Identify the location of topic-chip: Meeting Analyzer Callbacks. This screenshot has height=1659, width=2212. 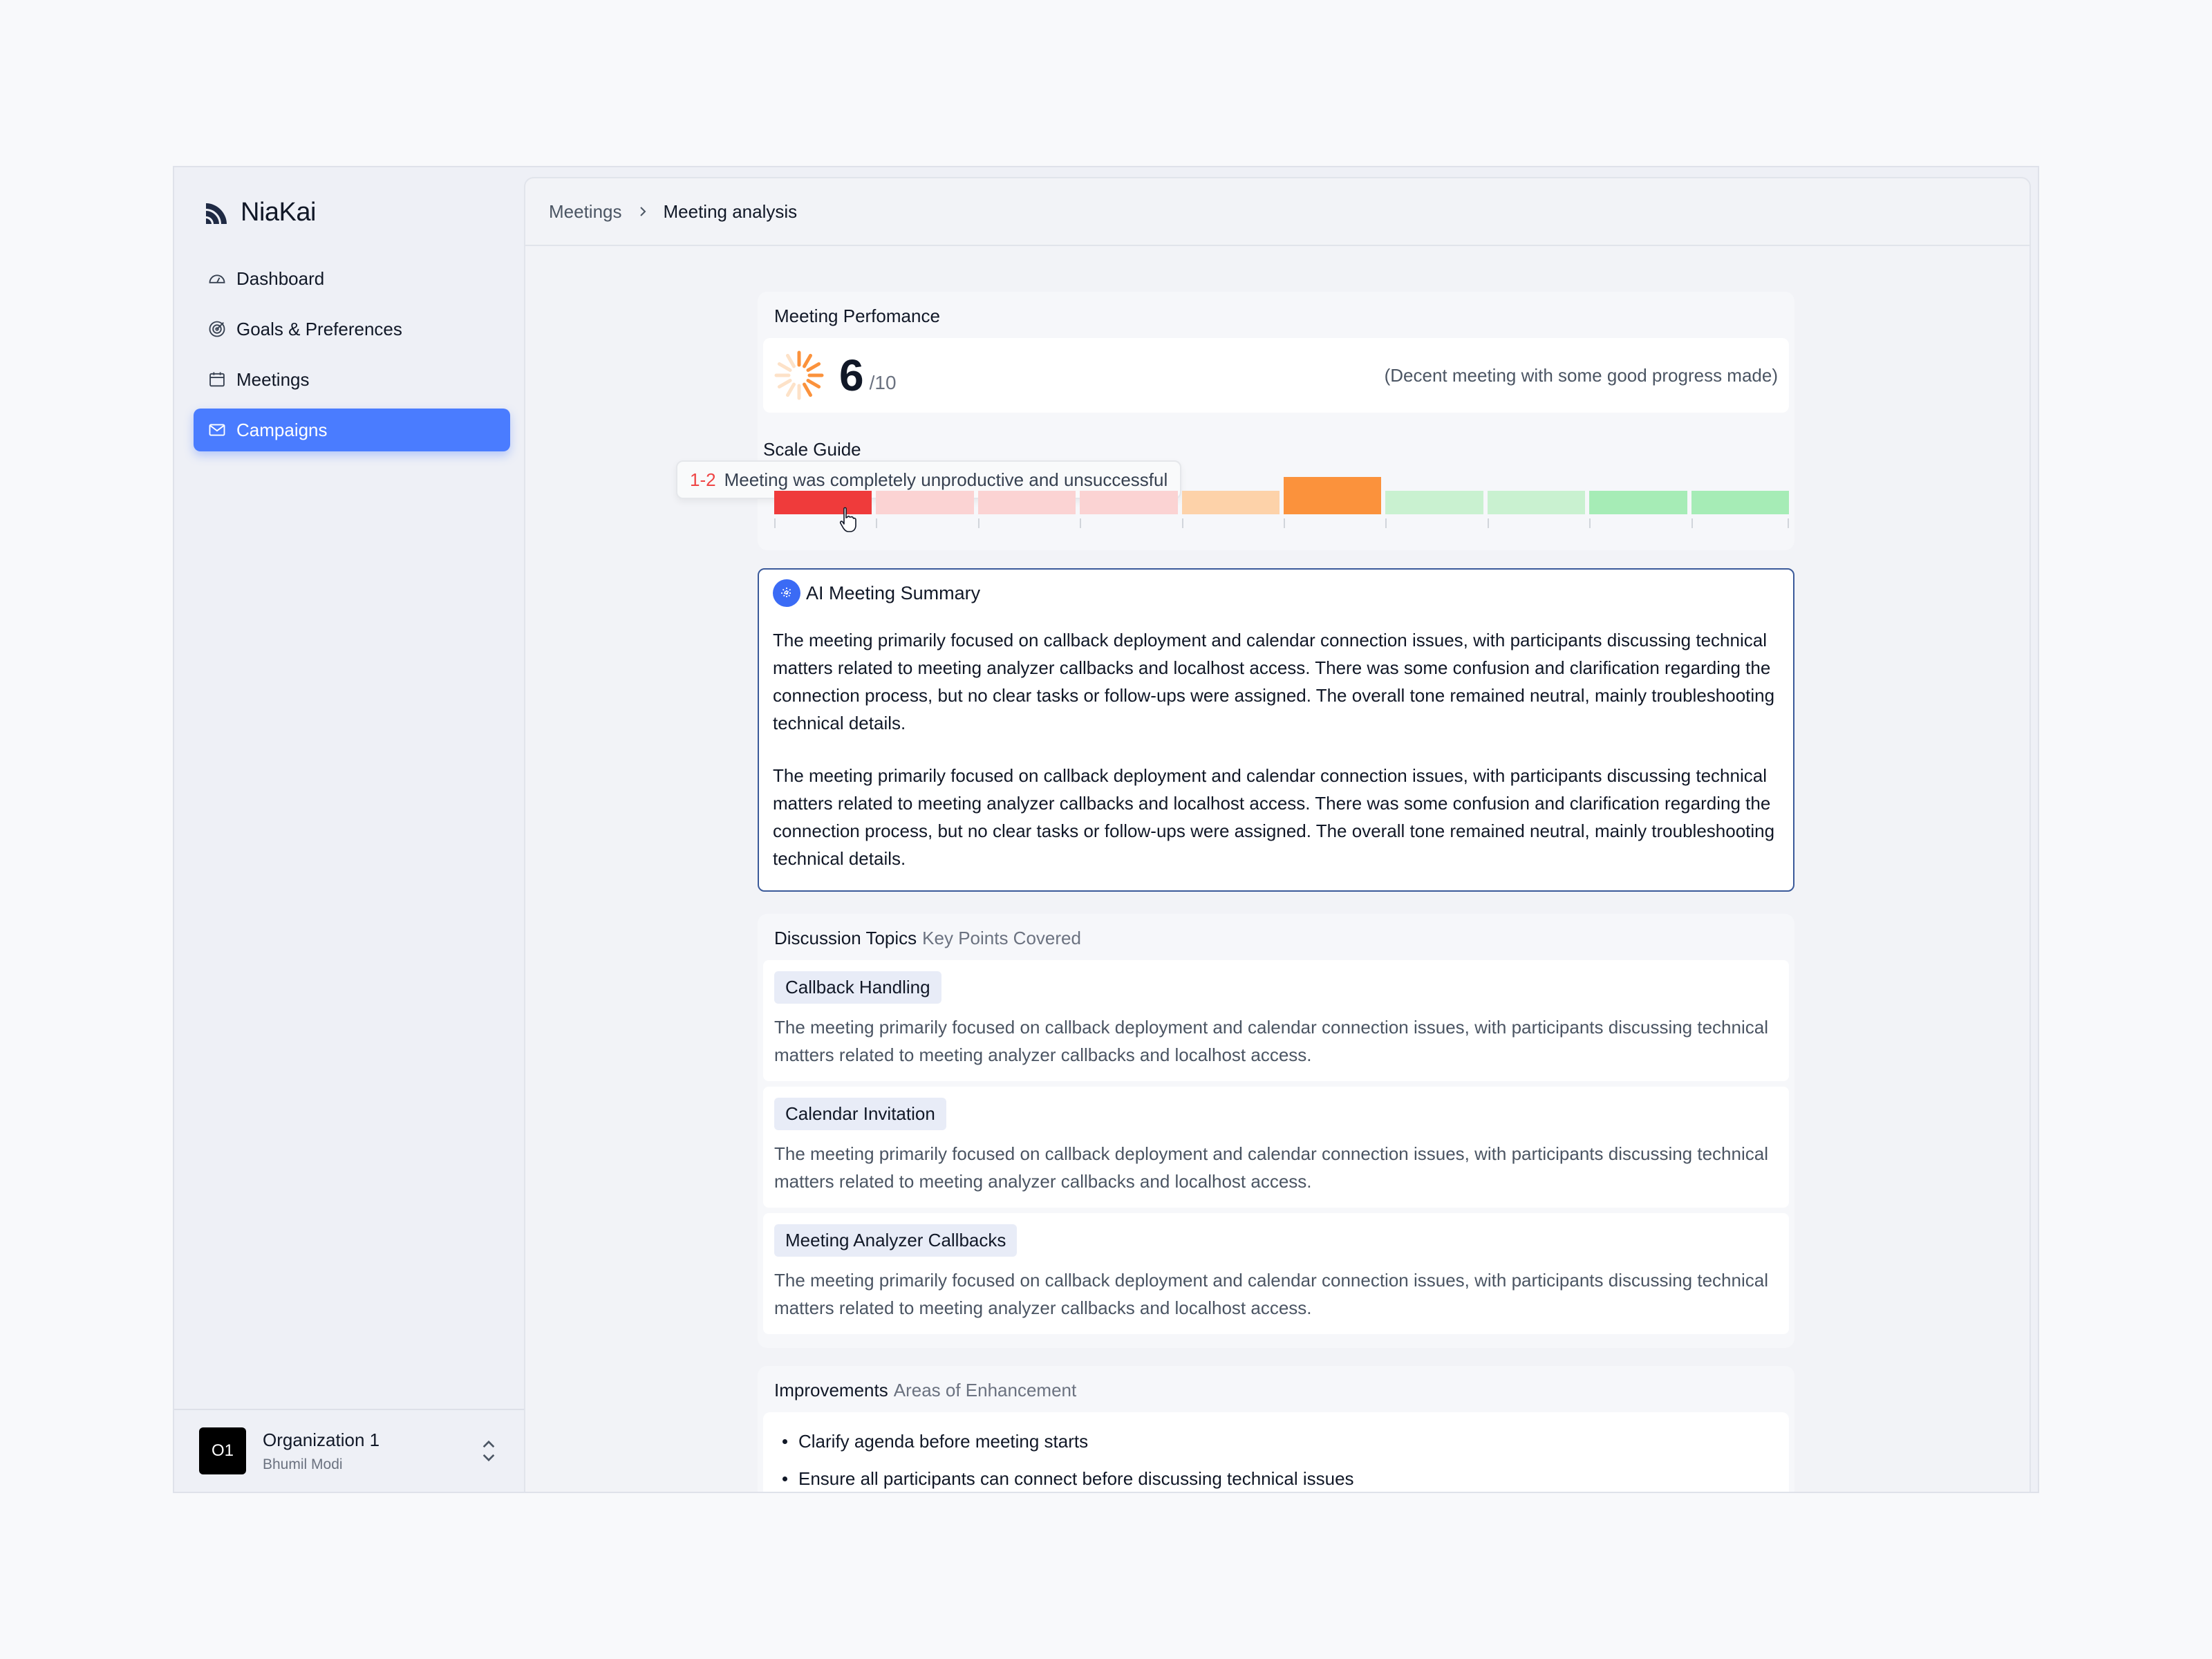
(896, 1241).